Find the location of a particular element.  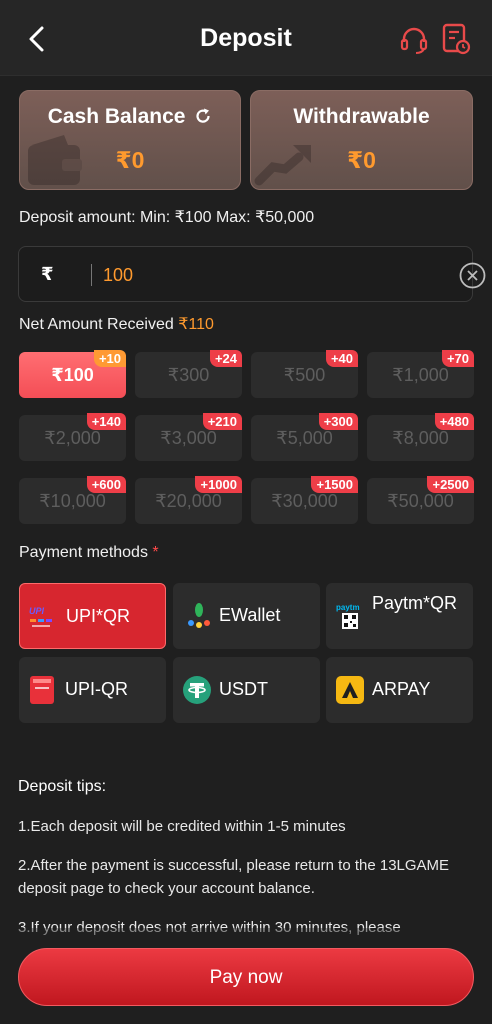

payment-method-upi-qr: UPI-QR is located at coordinates (92, 690).